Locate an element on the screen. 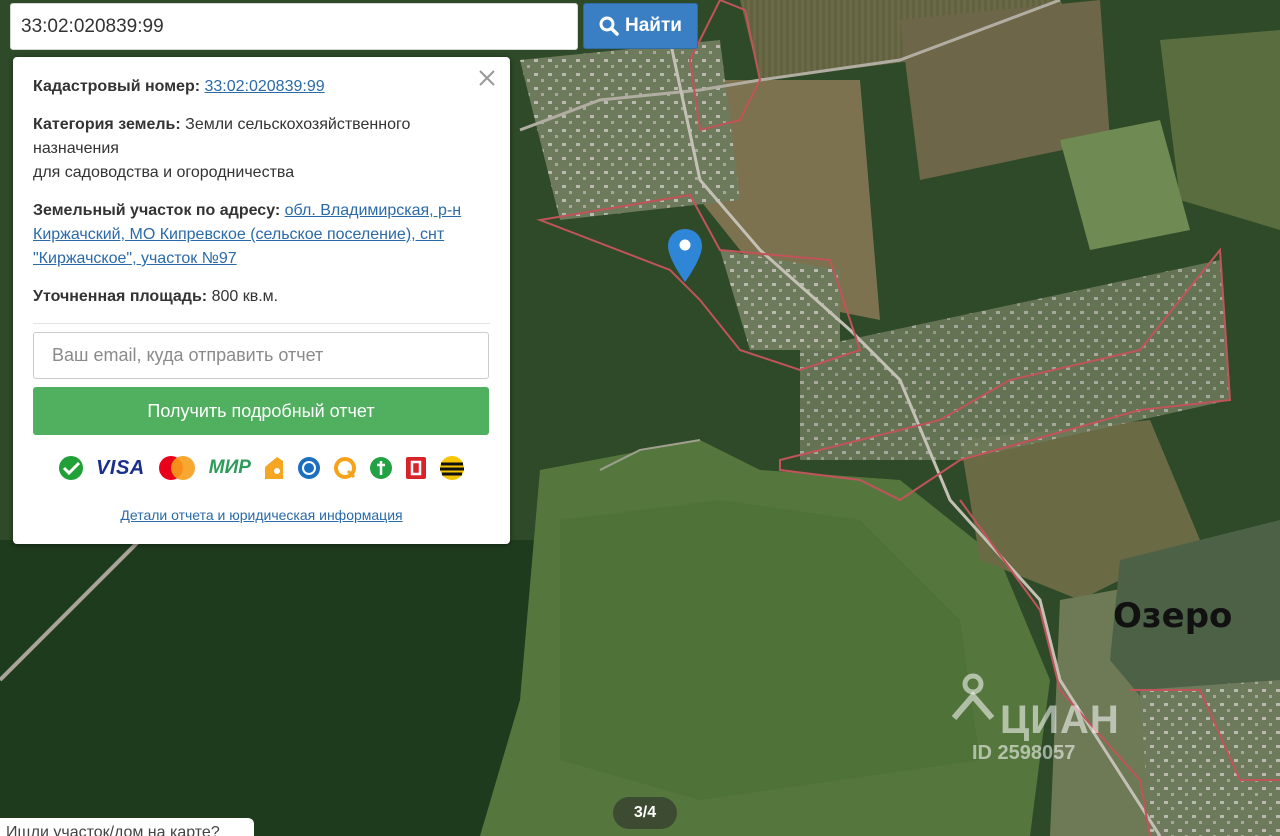 The height and width of the screenshot is (836, 1280). cadastral-number-link: 33:02:020839:99 is located at coordinates (265, 86).